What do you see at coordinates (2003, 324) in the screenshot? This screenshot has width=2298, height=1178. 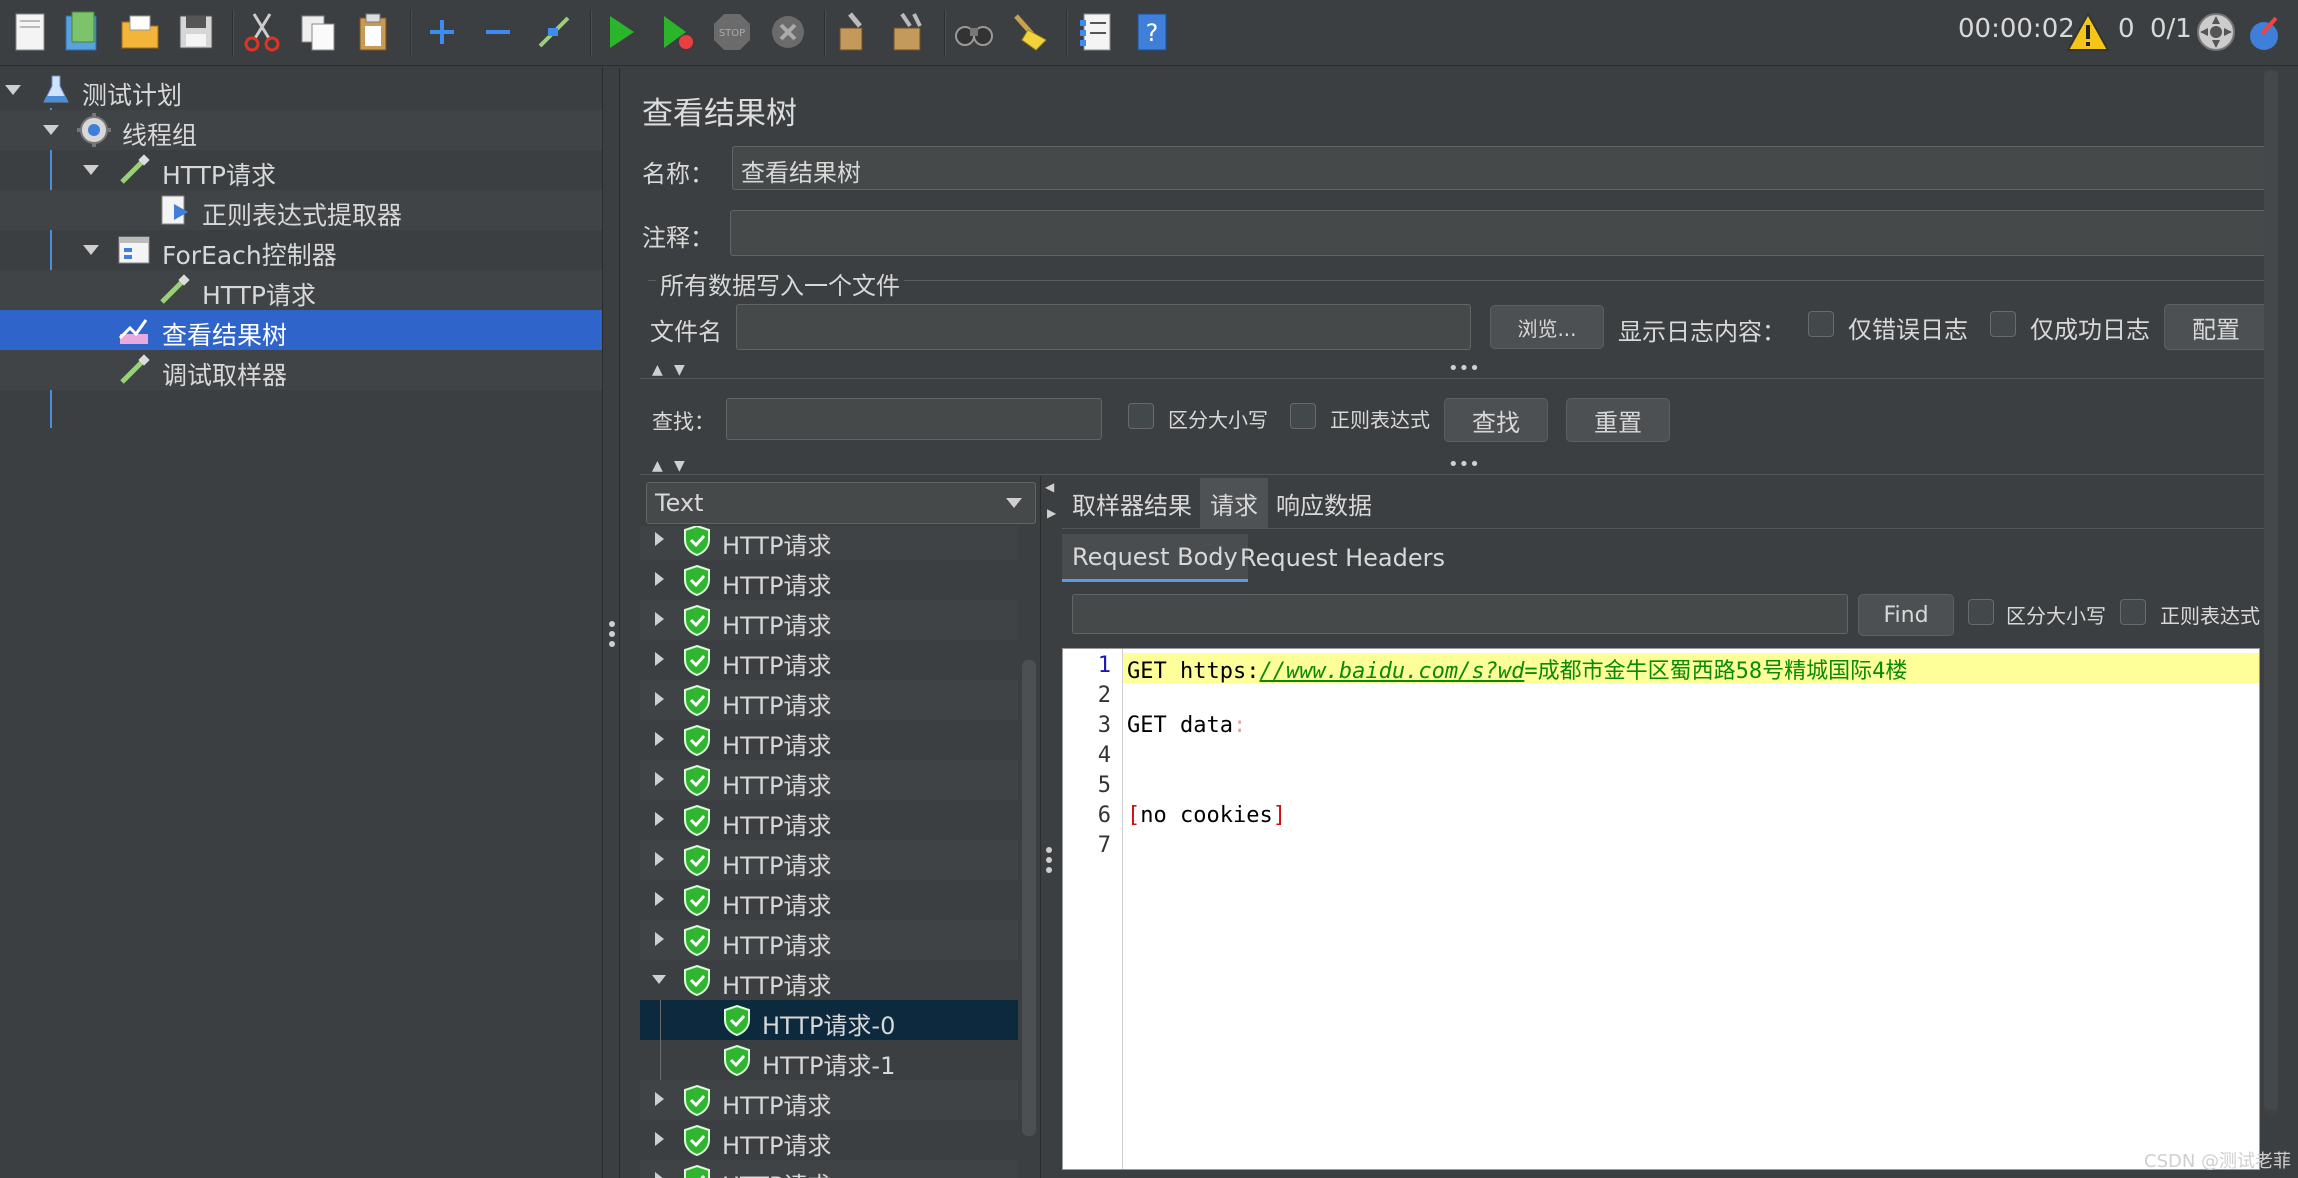 I see `success-only-checkbox` at bounding box center [2003, 324].